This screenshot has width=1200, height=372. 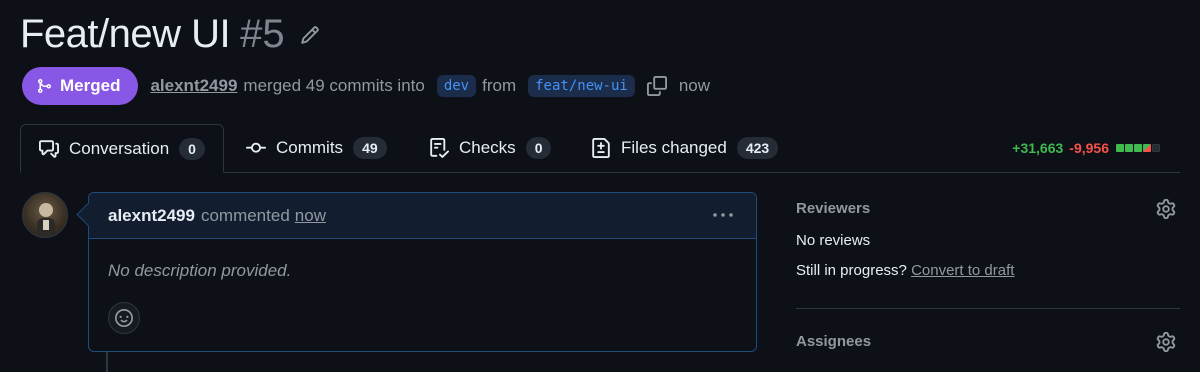 I want to click on head-branch: feat/new-ui, so click(x=581, y=86).